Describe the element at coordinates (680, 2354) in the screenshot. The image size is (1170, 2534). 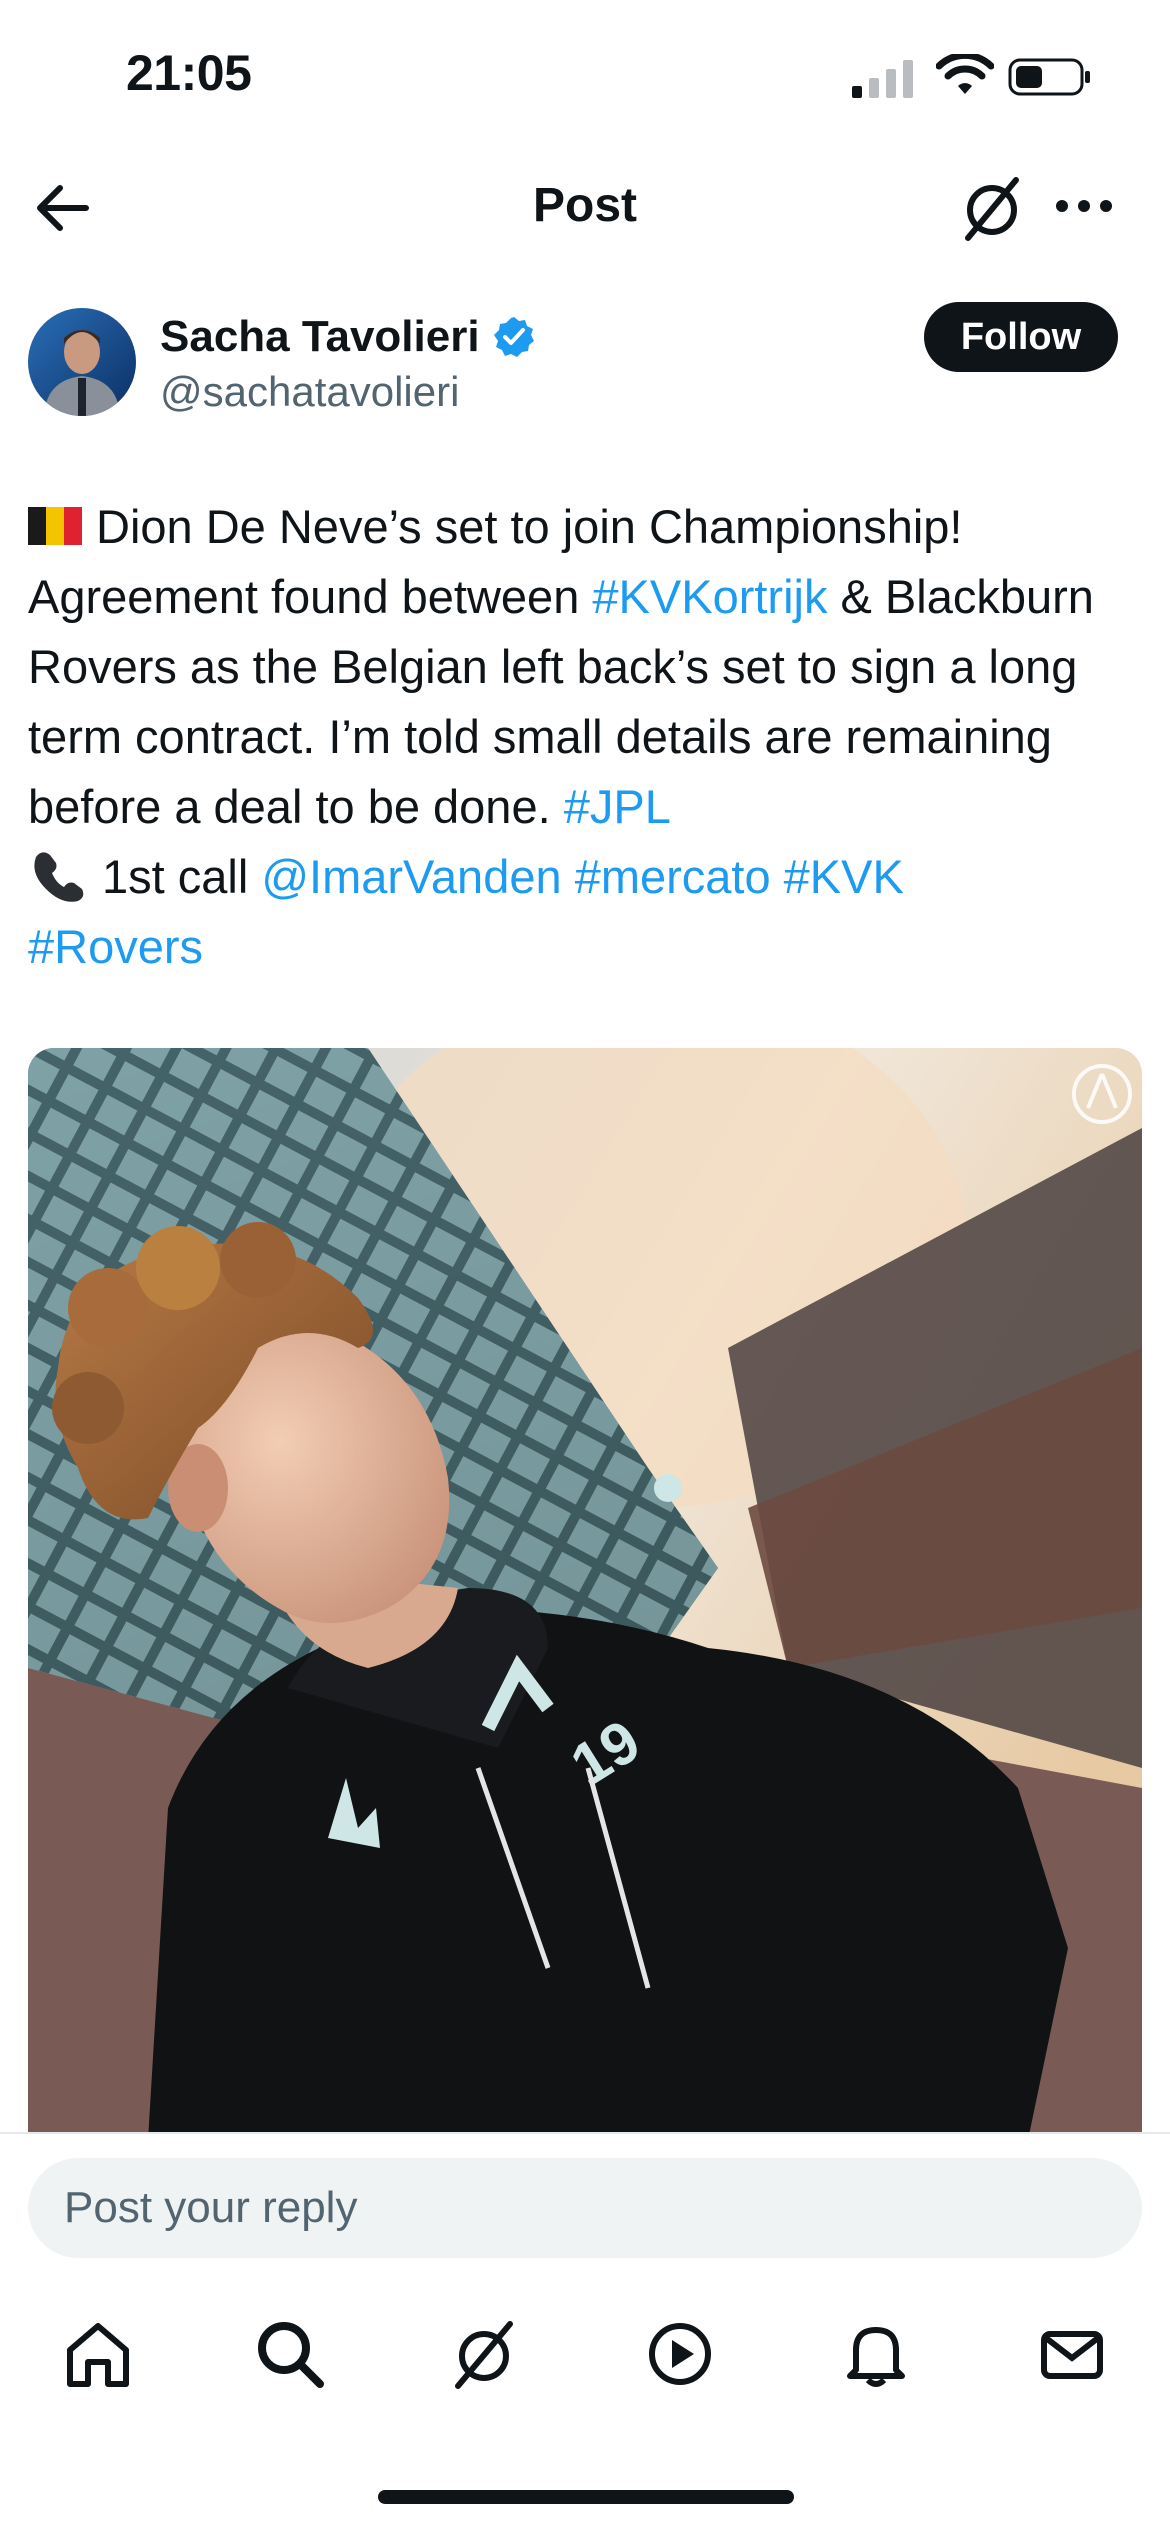
I see `video-icon` at that location.